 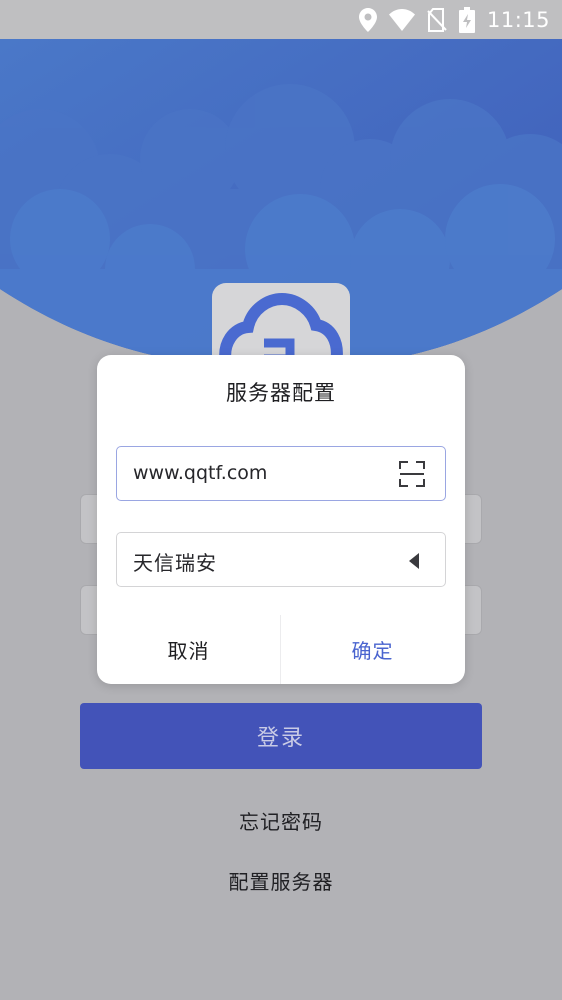 I want to click on cancel-button: 取消, so click(x=188, y=649).